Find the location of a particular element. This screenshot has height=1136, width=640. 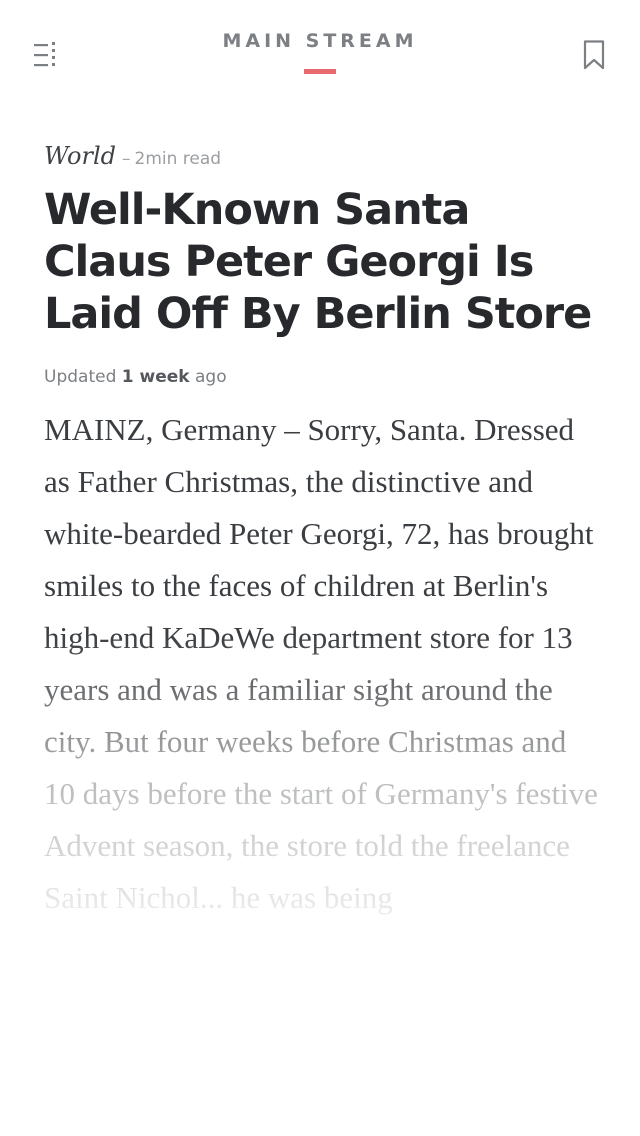

stream-title: MAIN STREAM is located at coordinates (320, 41).